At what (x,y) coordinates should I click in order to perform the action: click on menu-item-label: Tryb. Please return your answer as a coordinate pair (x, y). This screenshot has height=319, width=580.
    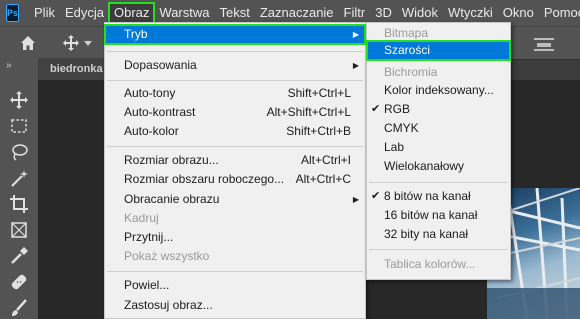
    Looking at the image, I should click on (136, 34).